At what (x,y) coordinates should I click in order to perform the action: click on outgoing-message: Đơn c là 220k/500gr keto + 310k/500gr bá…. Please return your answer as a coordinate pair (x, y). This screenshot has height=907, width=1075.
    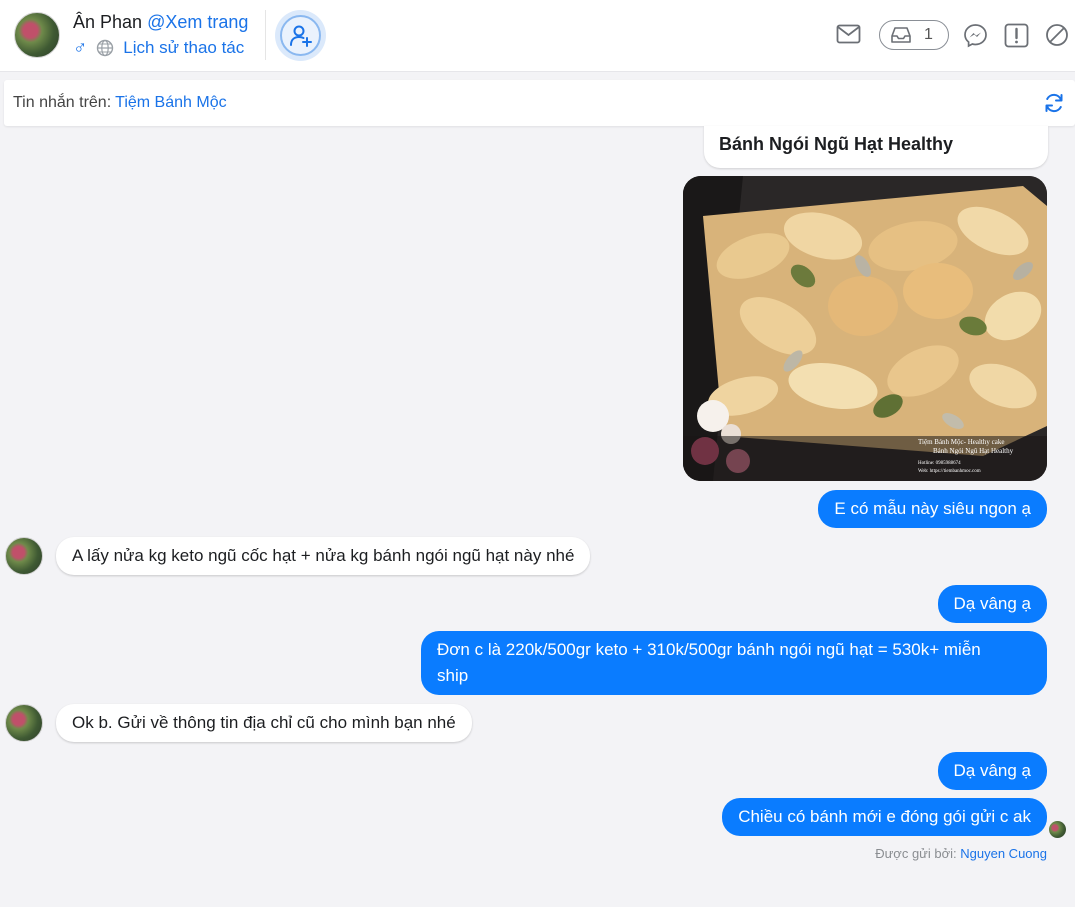
    Looking at the image, I should click on (734, 663).